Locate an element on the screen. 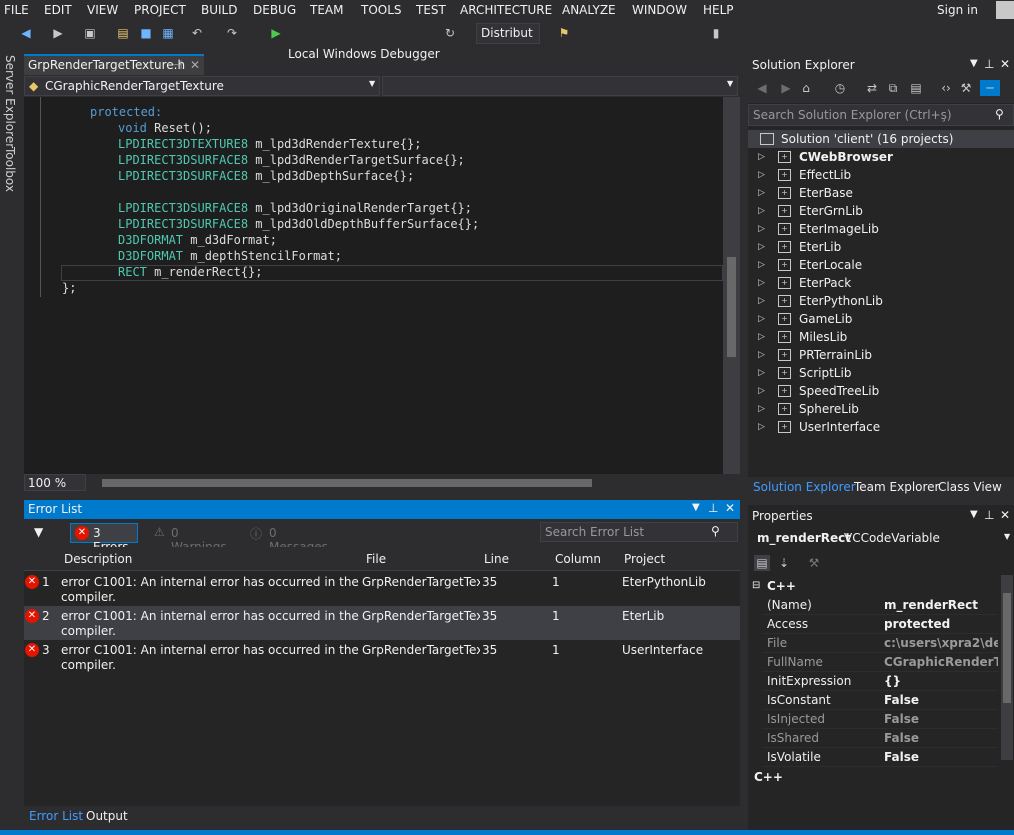  tab-solution-explorer: Solution Explorer is located at coordinates (804, 487).